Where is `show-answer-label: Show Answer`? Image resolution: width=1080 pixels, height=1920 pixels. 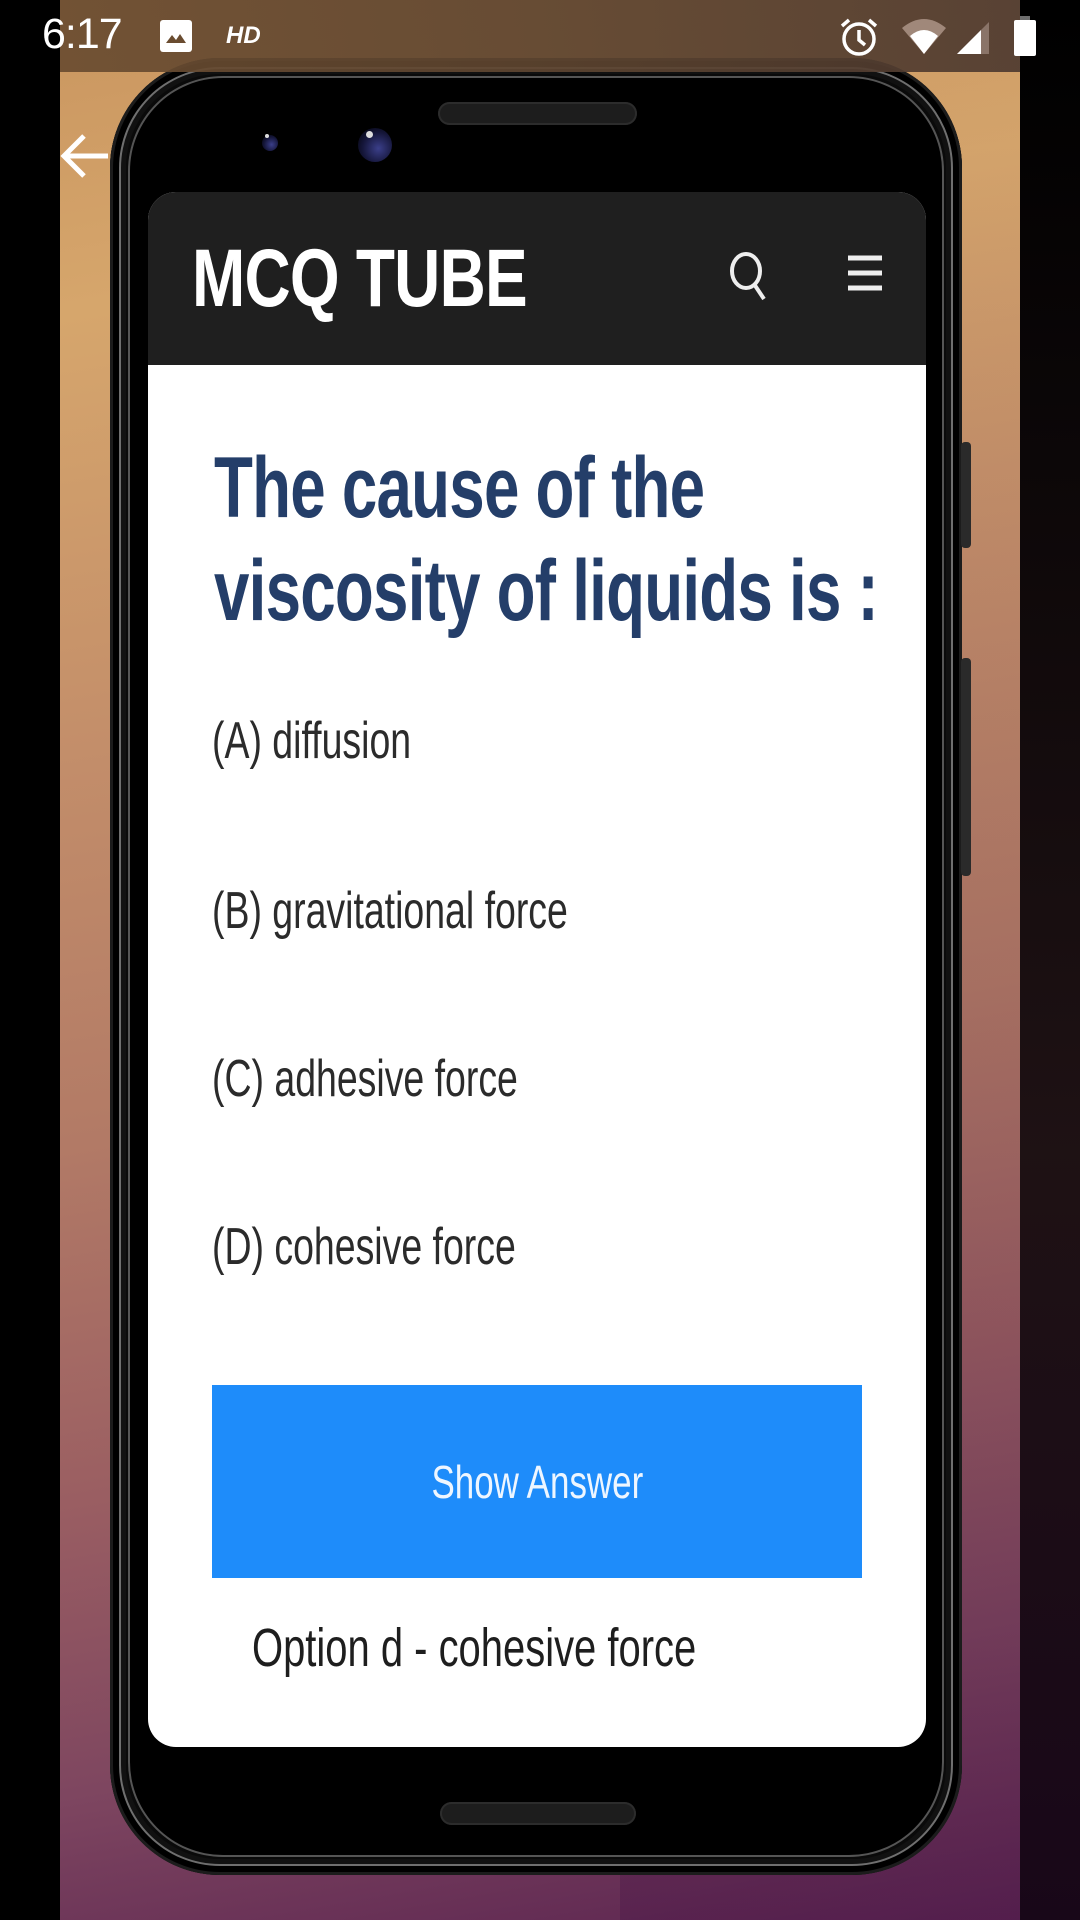 show-answer-label: Show Answer is located at coordinates (537, 1481).